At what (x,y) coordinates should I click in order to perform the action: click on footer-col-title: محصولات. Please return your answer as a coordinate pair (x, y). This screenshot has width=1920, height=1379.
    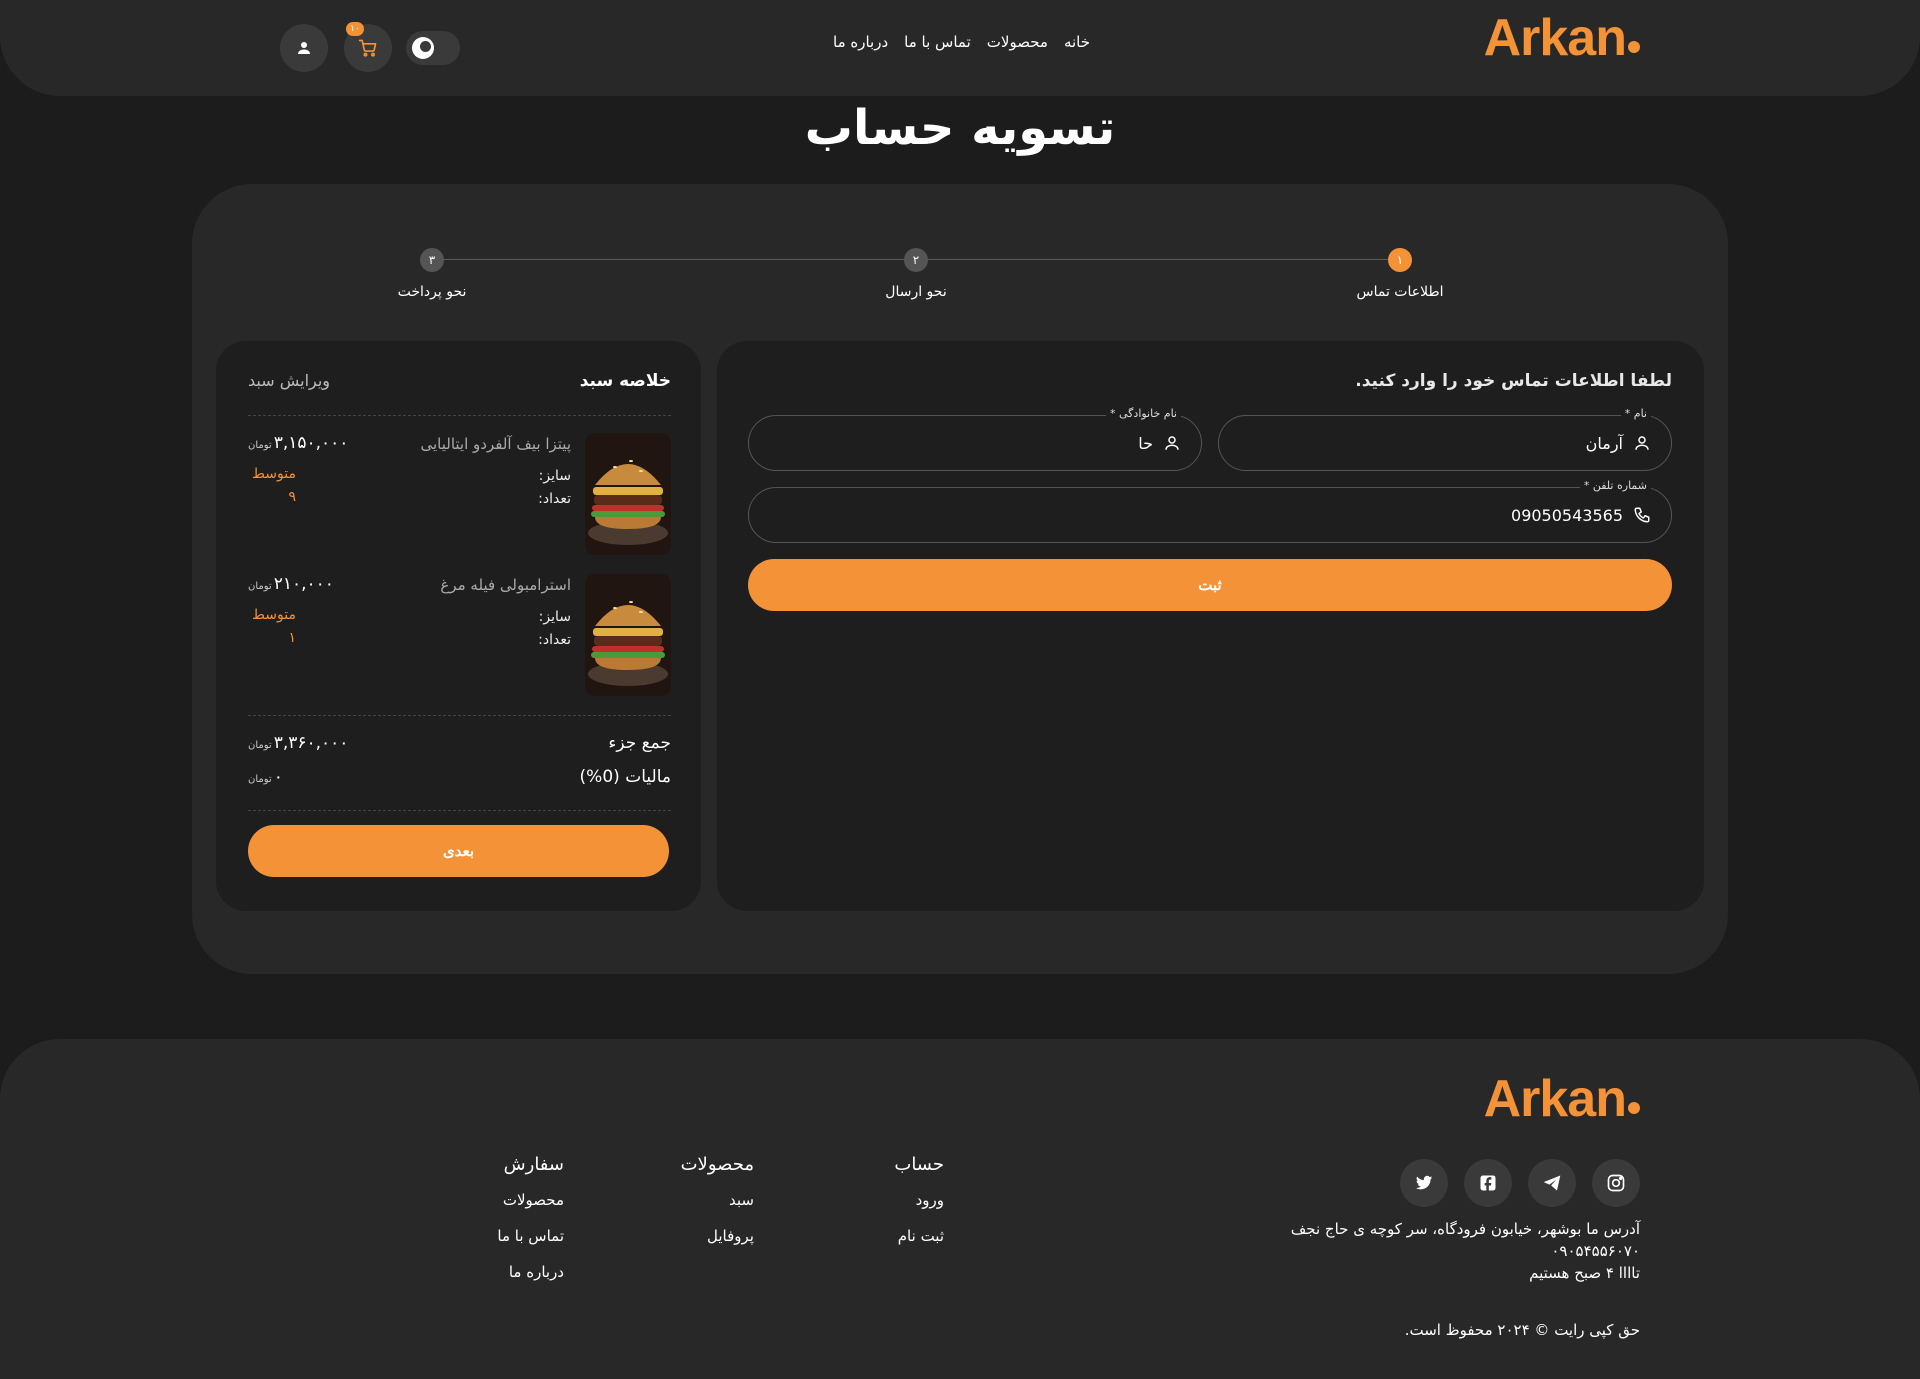
    Looking at the image, I should click on (717, 1164).